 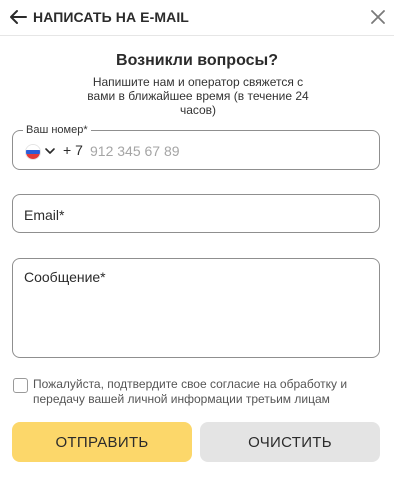 What do you see at coordinates (378, 17) in the screenshot?
I see `close-icon` at bounding box center [378, 17].